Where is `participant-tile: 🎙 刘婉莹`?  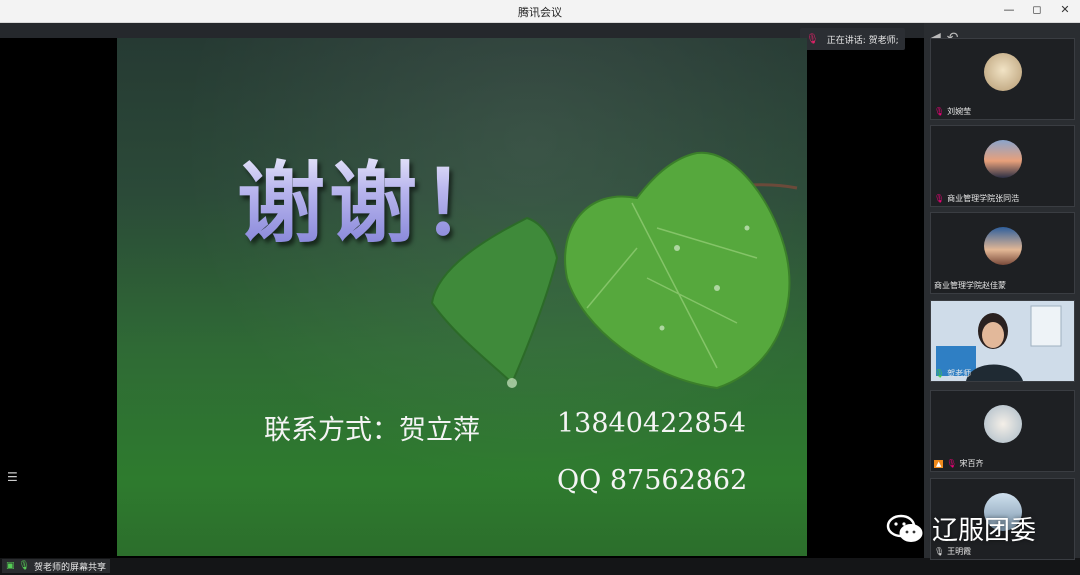
participant-tile: 🎙 刘婉莹 is located at coordinates (1002, 79).